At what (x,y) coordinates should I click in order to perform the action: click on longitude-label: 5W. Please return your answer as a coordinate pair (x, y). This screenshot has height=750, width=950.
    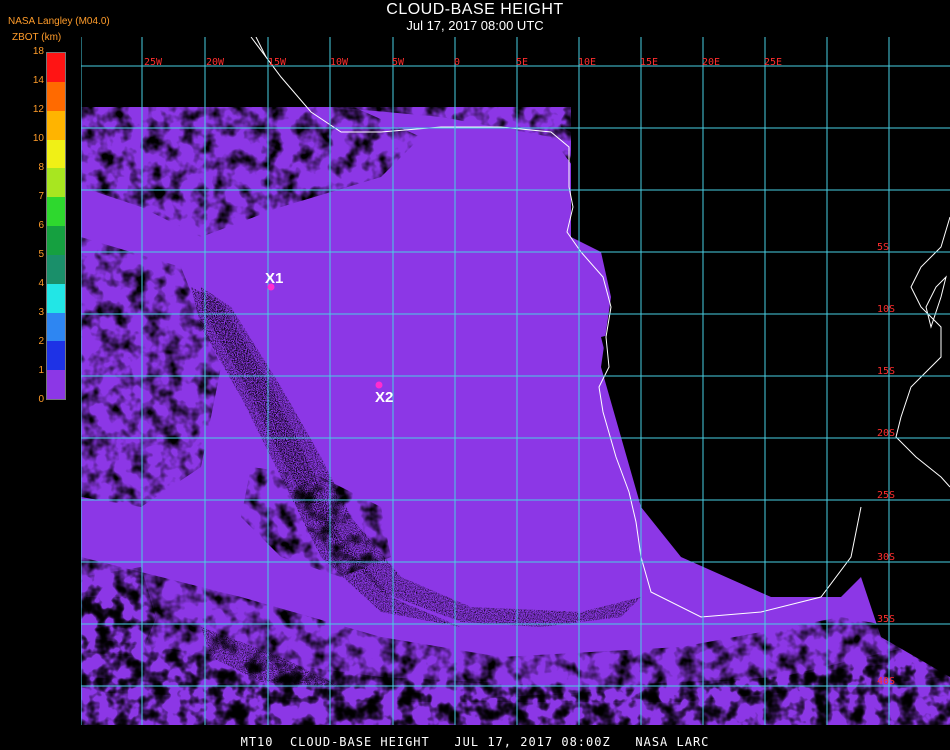
    Looking at the image, I should click on (398, 62).